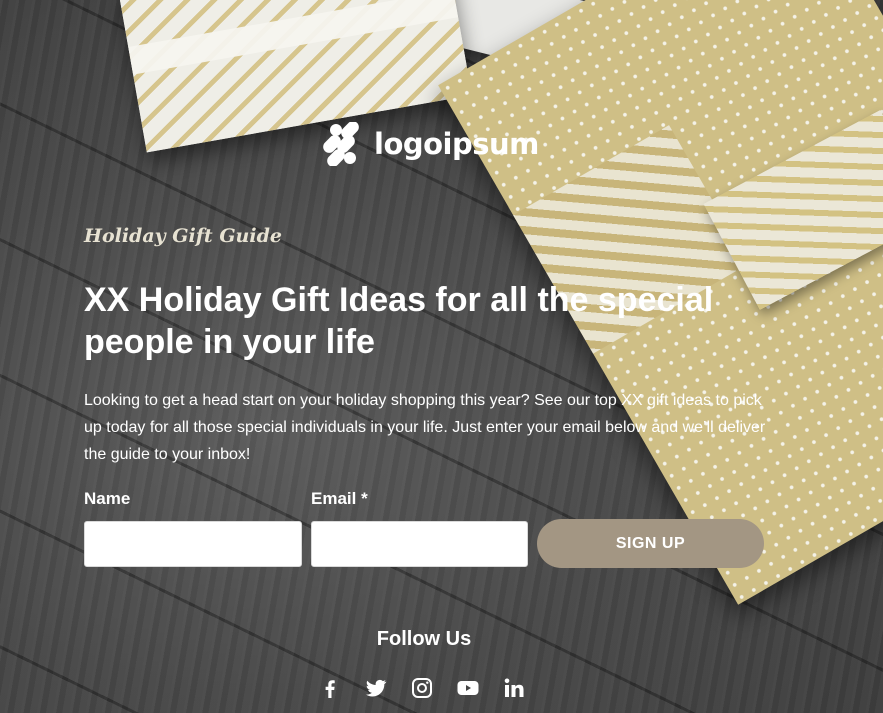 The image size is (883, 713). I want to click on linkedin-icon, so click(514, 688).